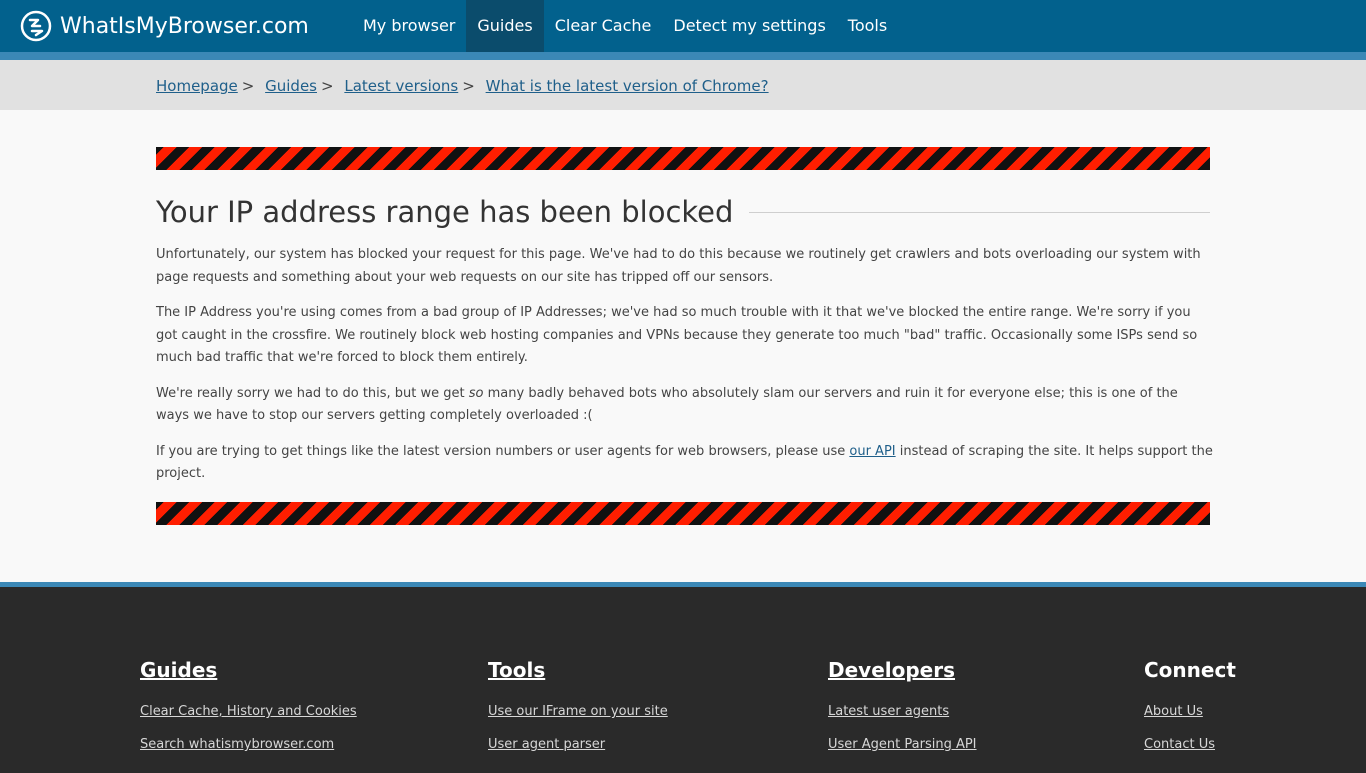 Image resolution: width=1366 pixels, height=773 pixels. Describe the element at coordinates (902, 670) in the screenshot. I see `footer-developers-heading: Developers` at that location.